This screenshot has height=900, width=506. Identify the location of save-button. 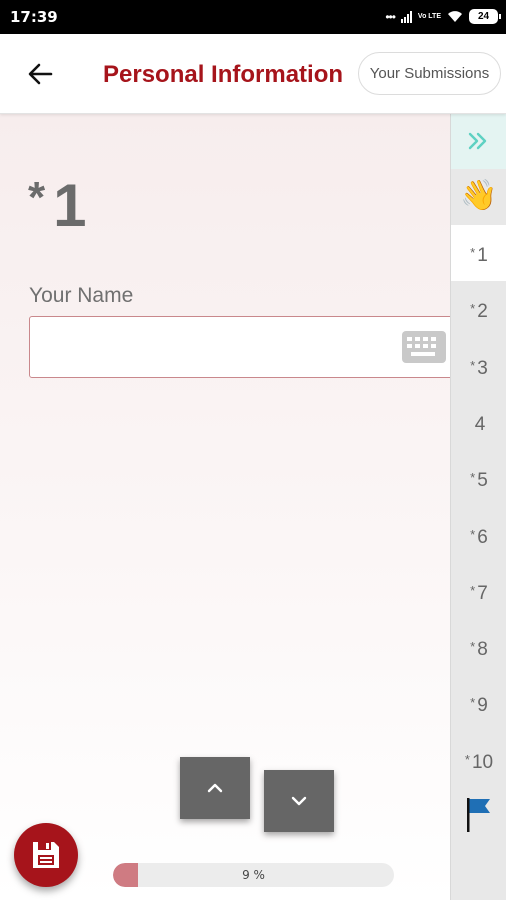
(46, 855).